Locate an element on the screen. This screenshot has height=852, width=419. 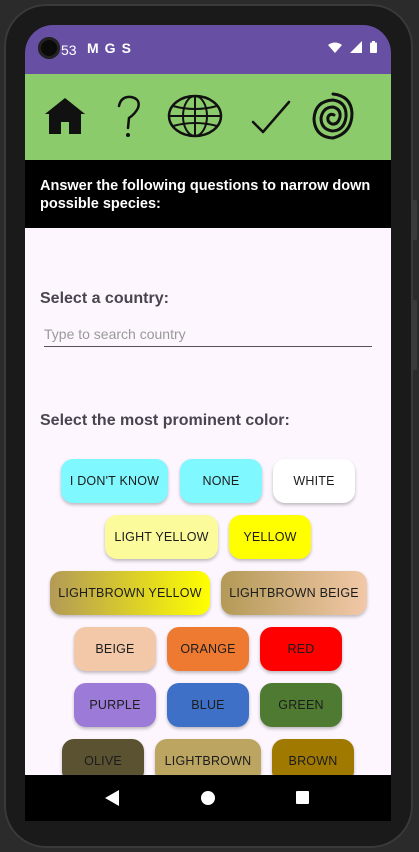
sync-icon: S is located at coordinates (129, 48).